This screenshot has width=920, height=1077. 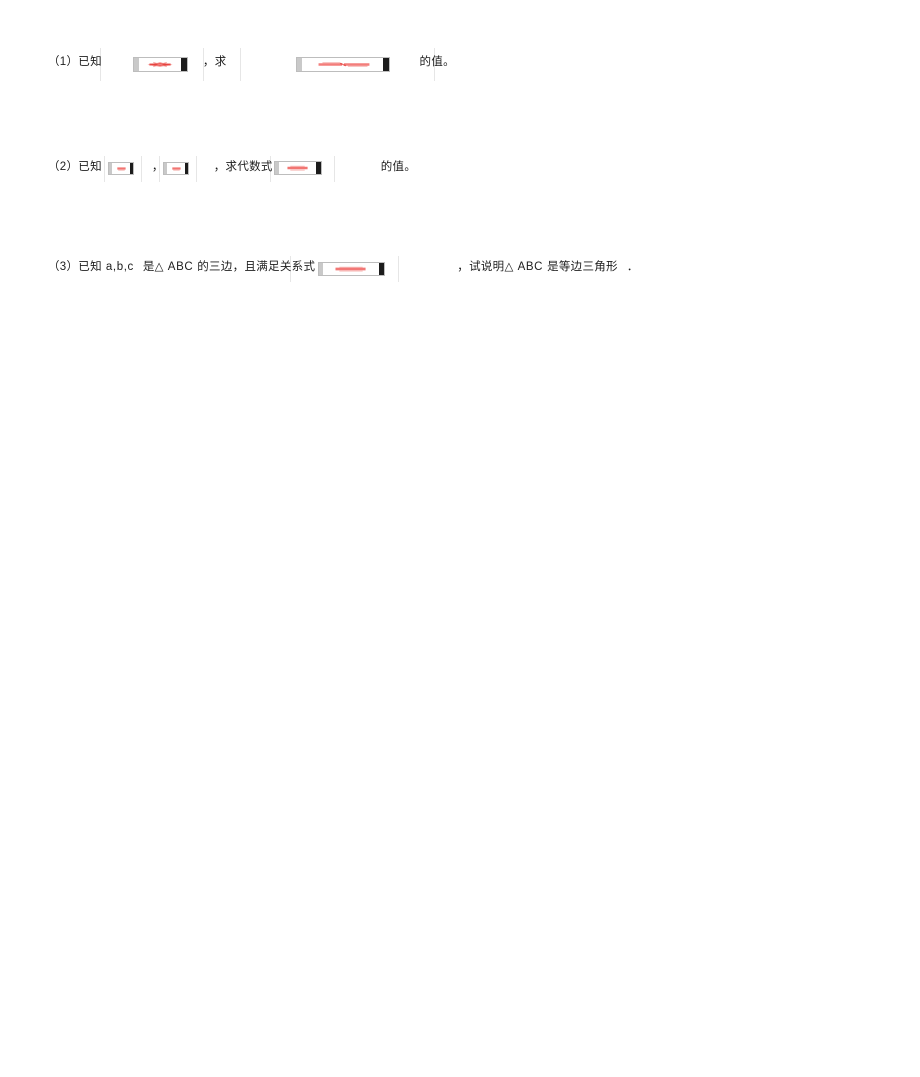 I want to click on problem-comma-2-2: ，, so click(x=219, y=167).